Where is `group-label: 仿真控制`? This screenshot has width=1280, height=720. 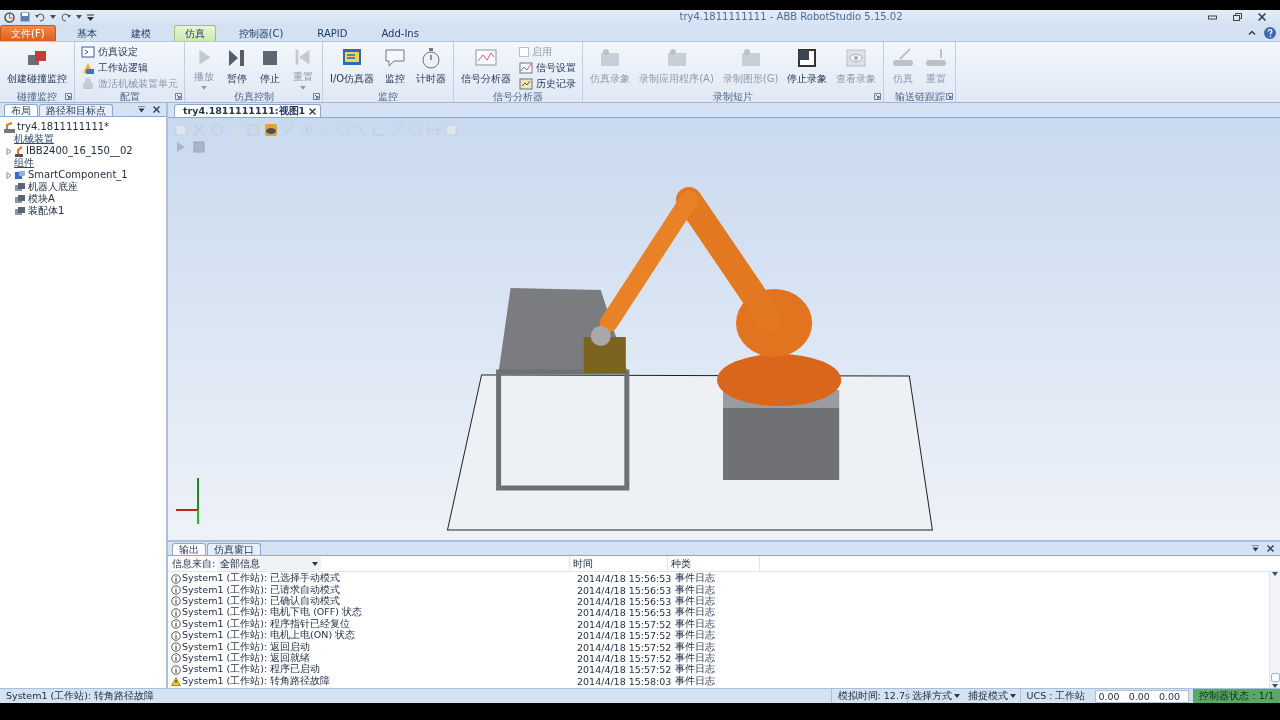 group-label: 仿真控制 is located at coordinates (253, 97).